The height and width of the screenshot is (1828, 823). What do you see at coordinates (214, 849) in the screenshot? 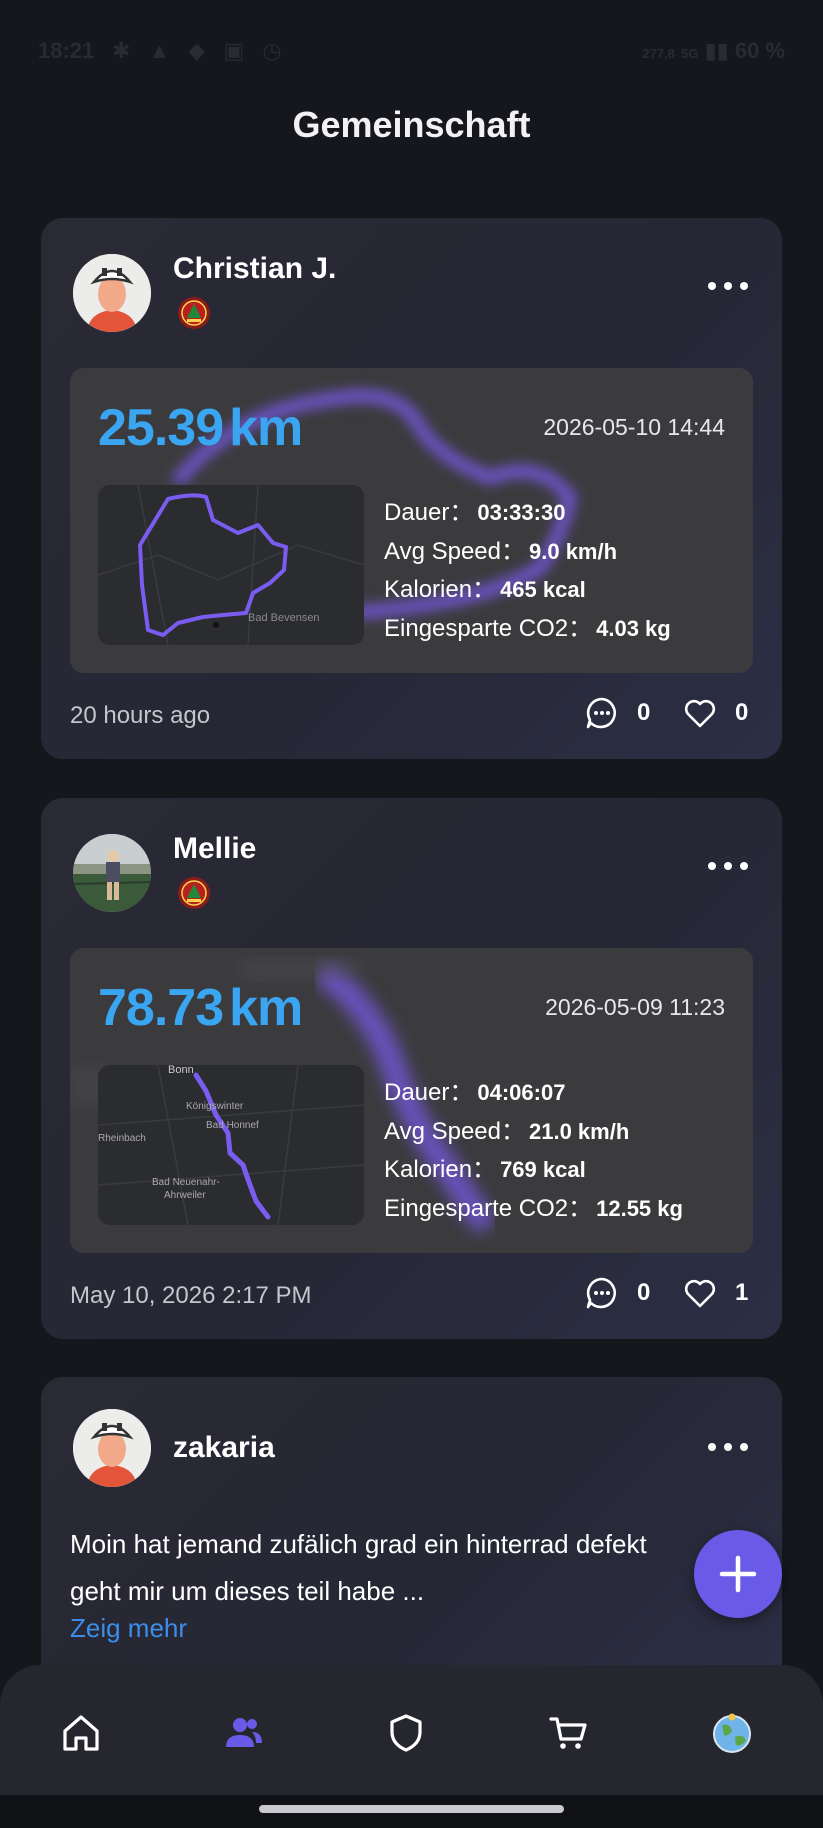
I see `username: Mellie` at bounding box center [214, 849].